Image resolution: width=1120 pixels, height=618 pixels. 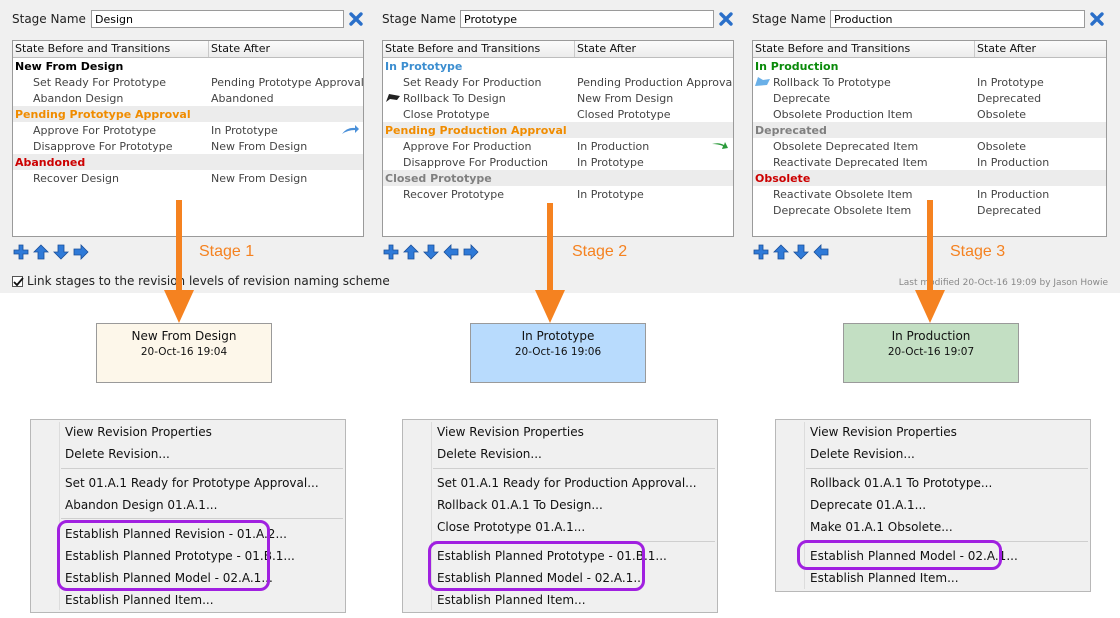 What do you see at coordinates (188, 178) in the screenshot?
I see `transition-row: Recover Design New From Design` at bounding box center [188, 178].